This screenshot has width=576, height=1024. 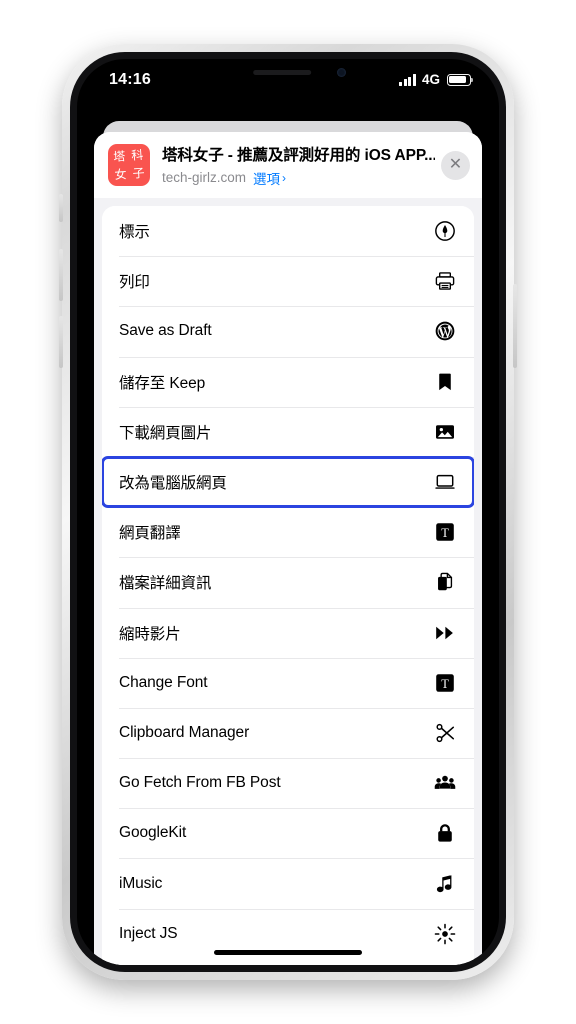 What do you see at coordinates (445, 884) in the screenshot?
I see `music-note-icon` at bounding box center [445, 884].